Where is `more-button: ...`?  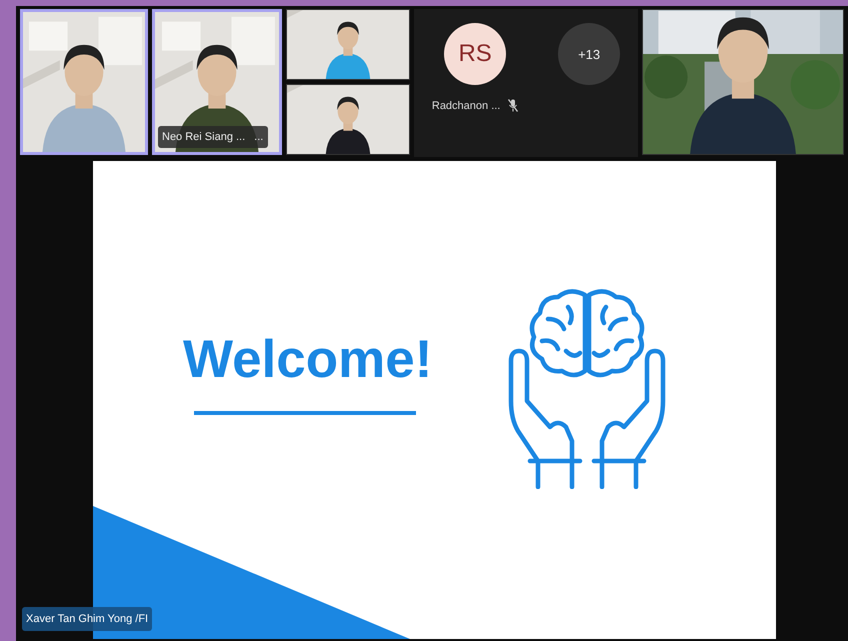 more-button: ... is located at coordinates (258, 137).